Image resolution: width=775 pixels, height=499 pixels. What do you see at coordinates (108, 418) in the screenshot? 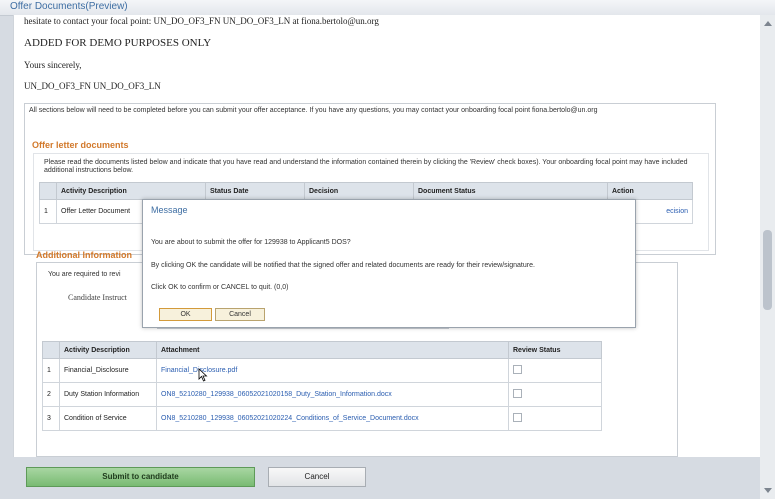
I see `activity-cell: Condition of Service` at bounding box center [108, 418].